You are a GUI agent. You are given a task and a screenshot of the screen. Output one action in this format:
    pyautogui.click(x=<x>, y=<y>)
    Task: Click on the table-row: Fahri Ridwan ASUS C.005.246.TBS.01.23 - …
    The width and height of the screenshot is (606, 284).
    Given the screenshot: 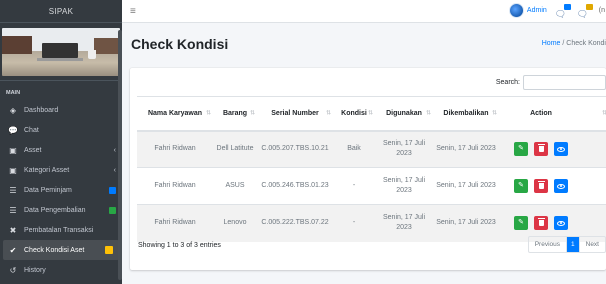 What is the action you would take?
    pyautogui.click(x=371, y=186)
    